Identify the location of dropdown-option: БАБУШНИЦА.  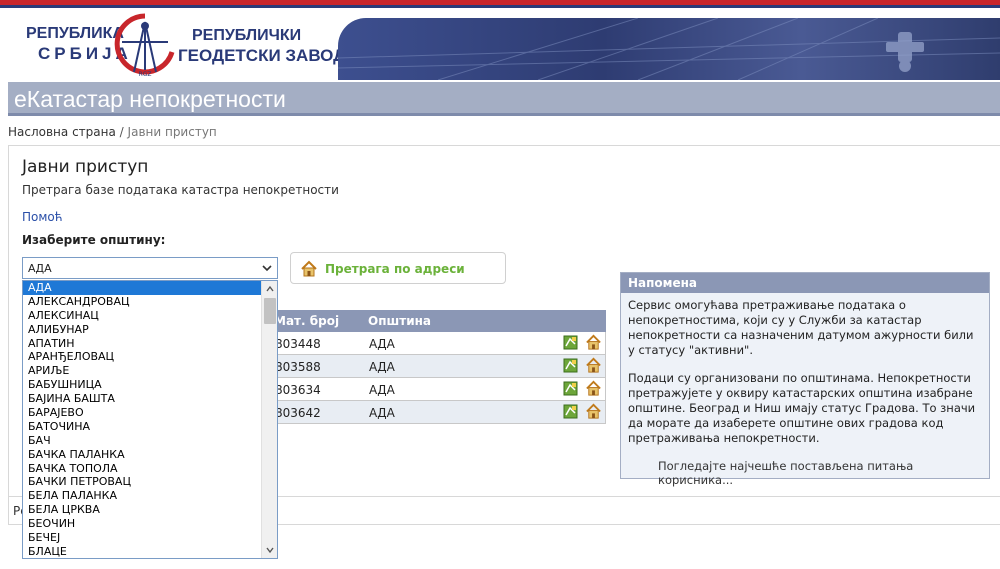
(150, 385).